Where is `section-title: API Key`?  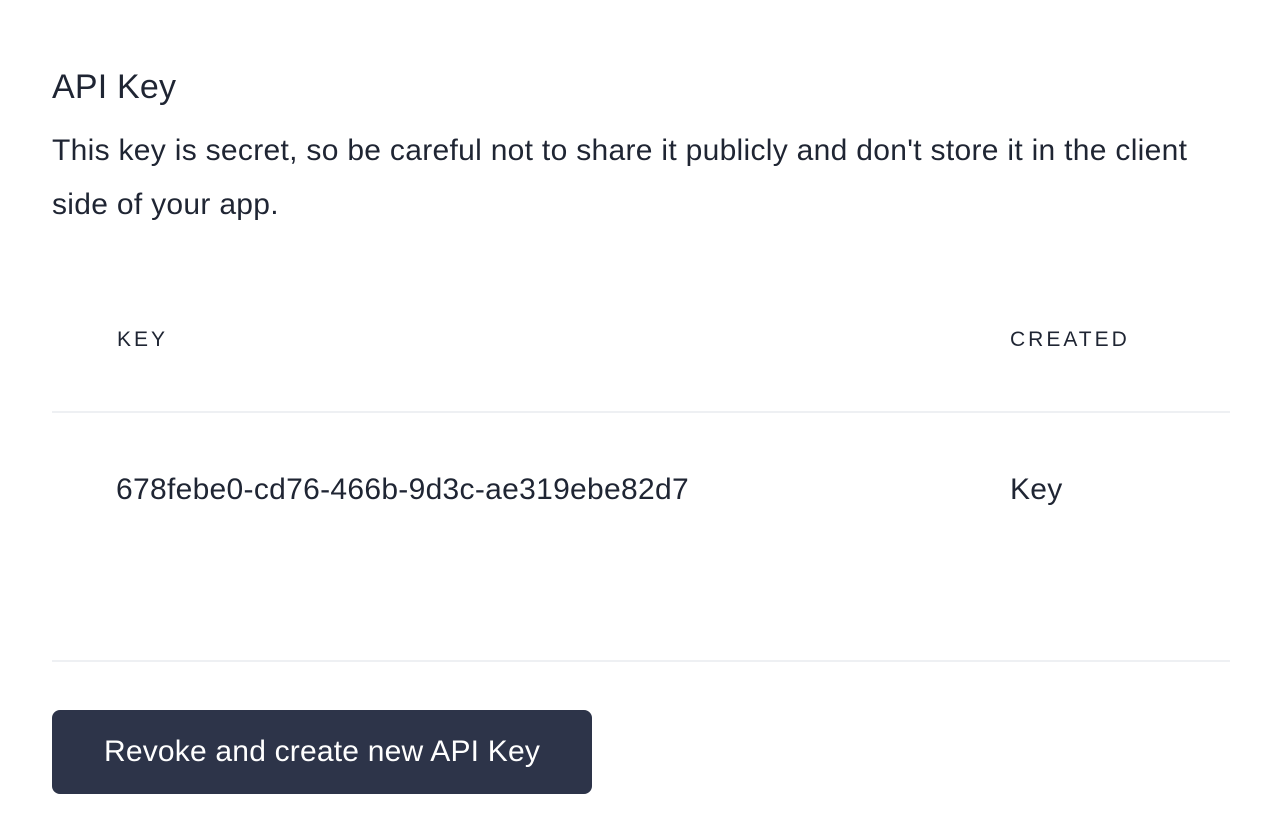 section-title: API Key is located at coordinates (114, 87).